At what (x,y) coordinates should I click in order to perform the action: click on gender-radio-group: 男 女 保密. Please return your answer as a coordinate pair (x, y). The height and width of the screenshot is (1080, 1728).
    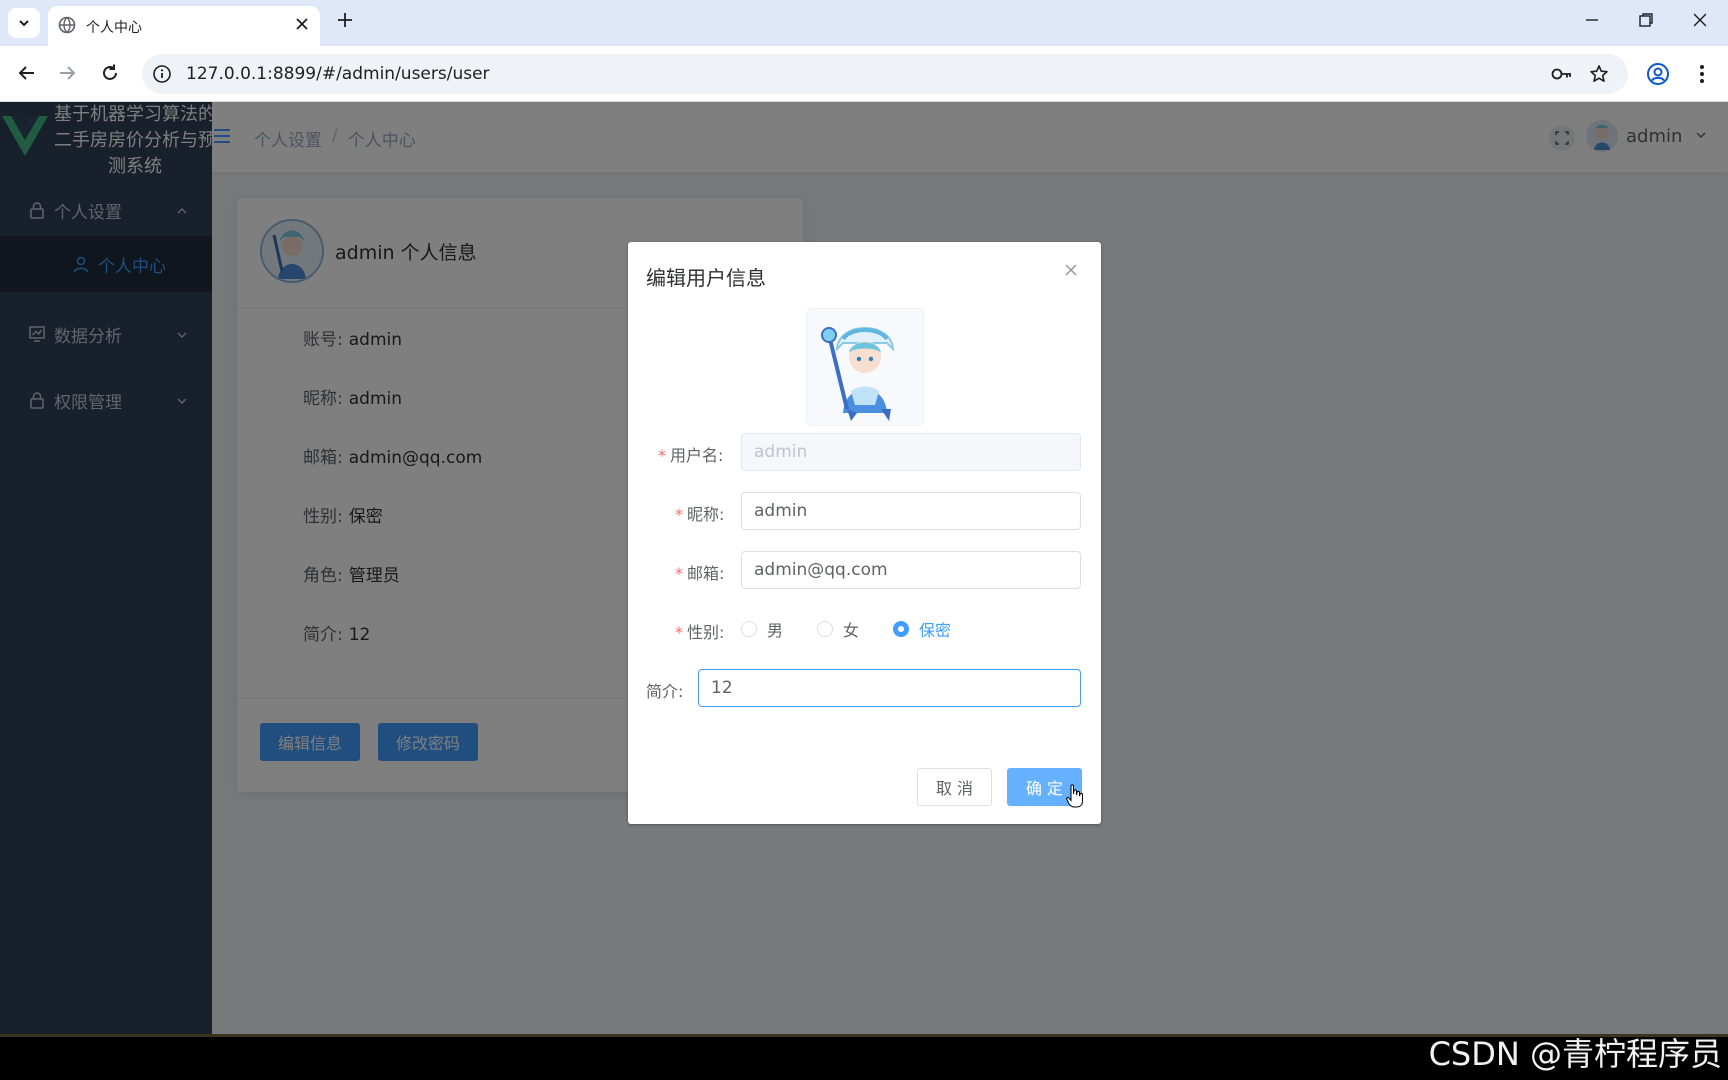
    Looking at the image, I should click on (863, 629).